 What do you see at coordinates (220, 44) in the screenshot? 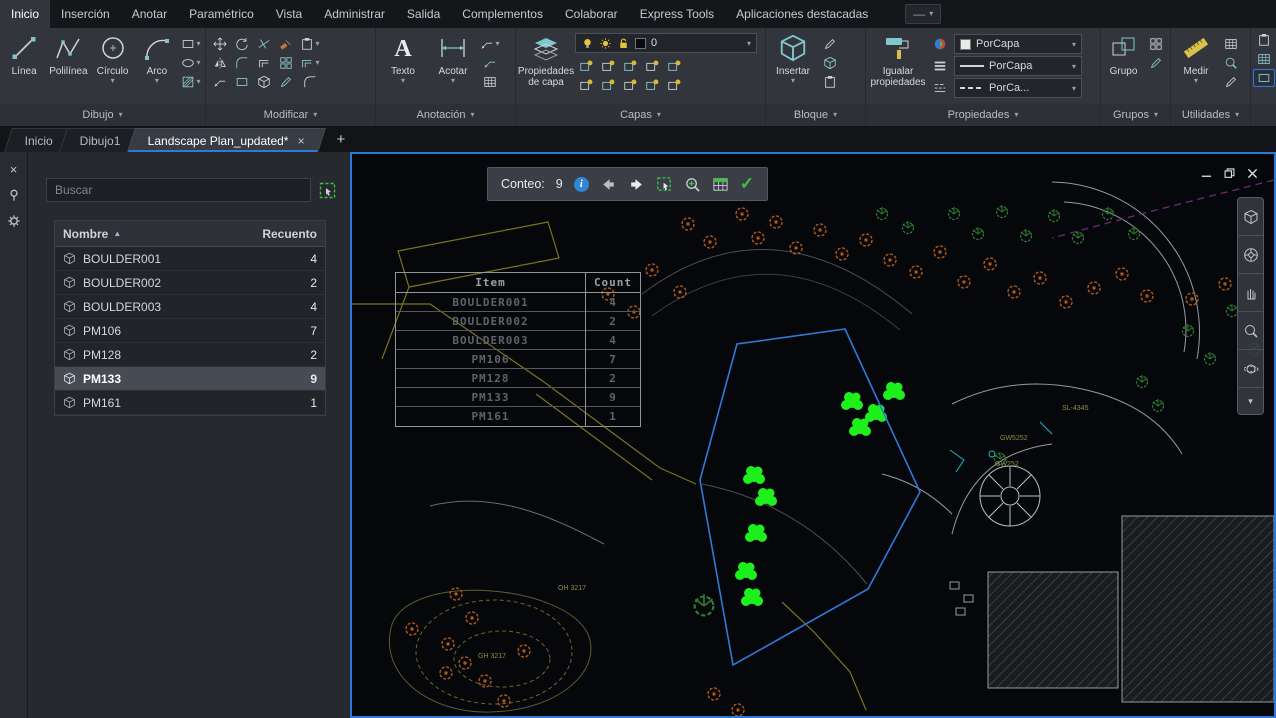
I see `move-button` at bounding box center [220, 44].